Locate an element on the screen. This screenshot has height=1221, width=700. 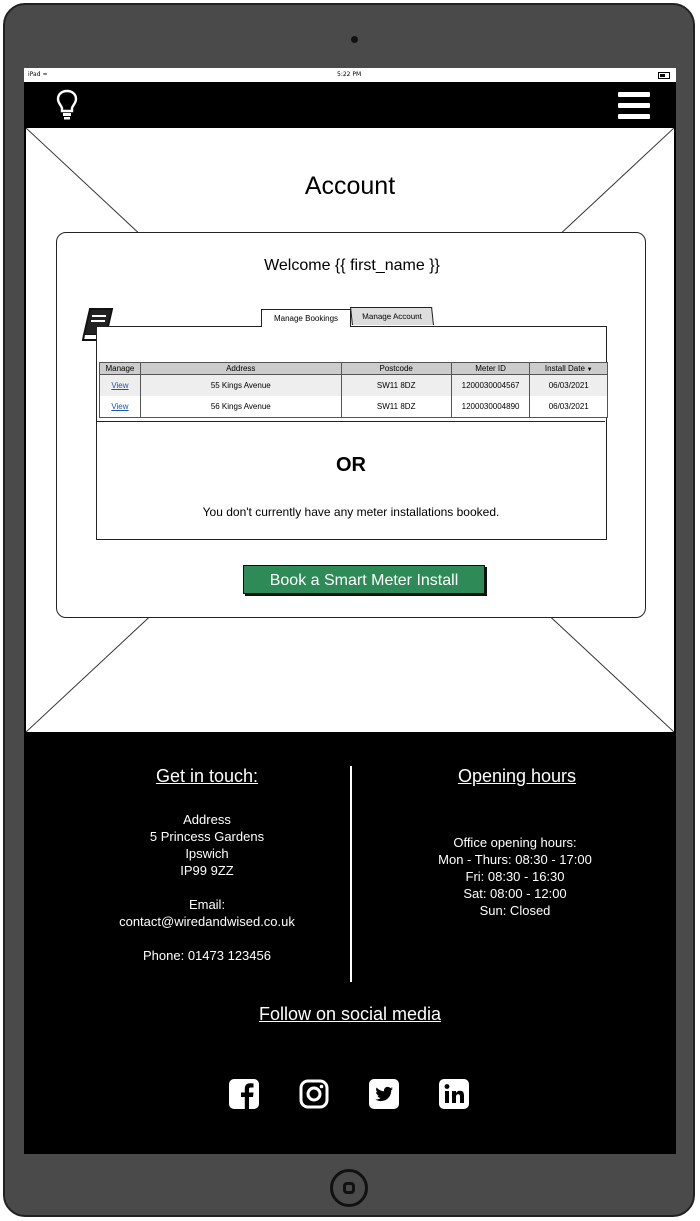
menu-hamburger-icon is located at coordinates (634, 105).